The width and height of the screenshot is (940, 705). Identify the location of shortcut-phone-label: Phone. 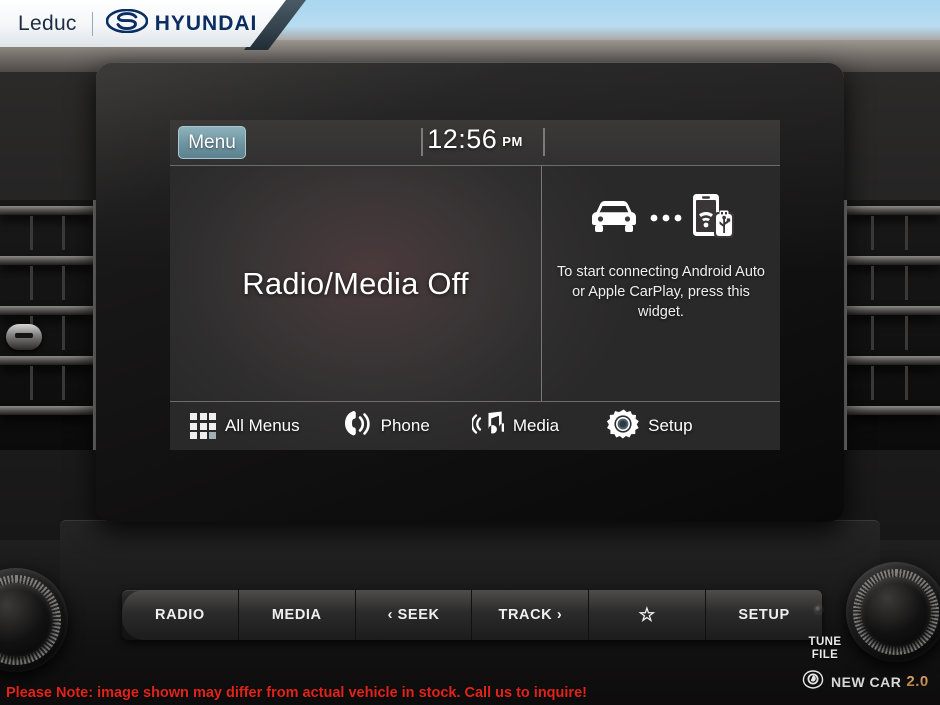
(405, 425).